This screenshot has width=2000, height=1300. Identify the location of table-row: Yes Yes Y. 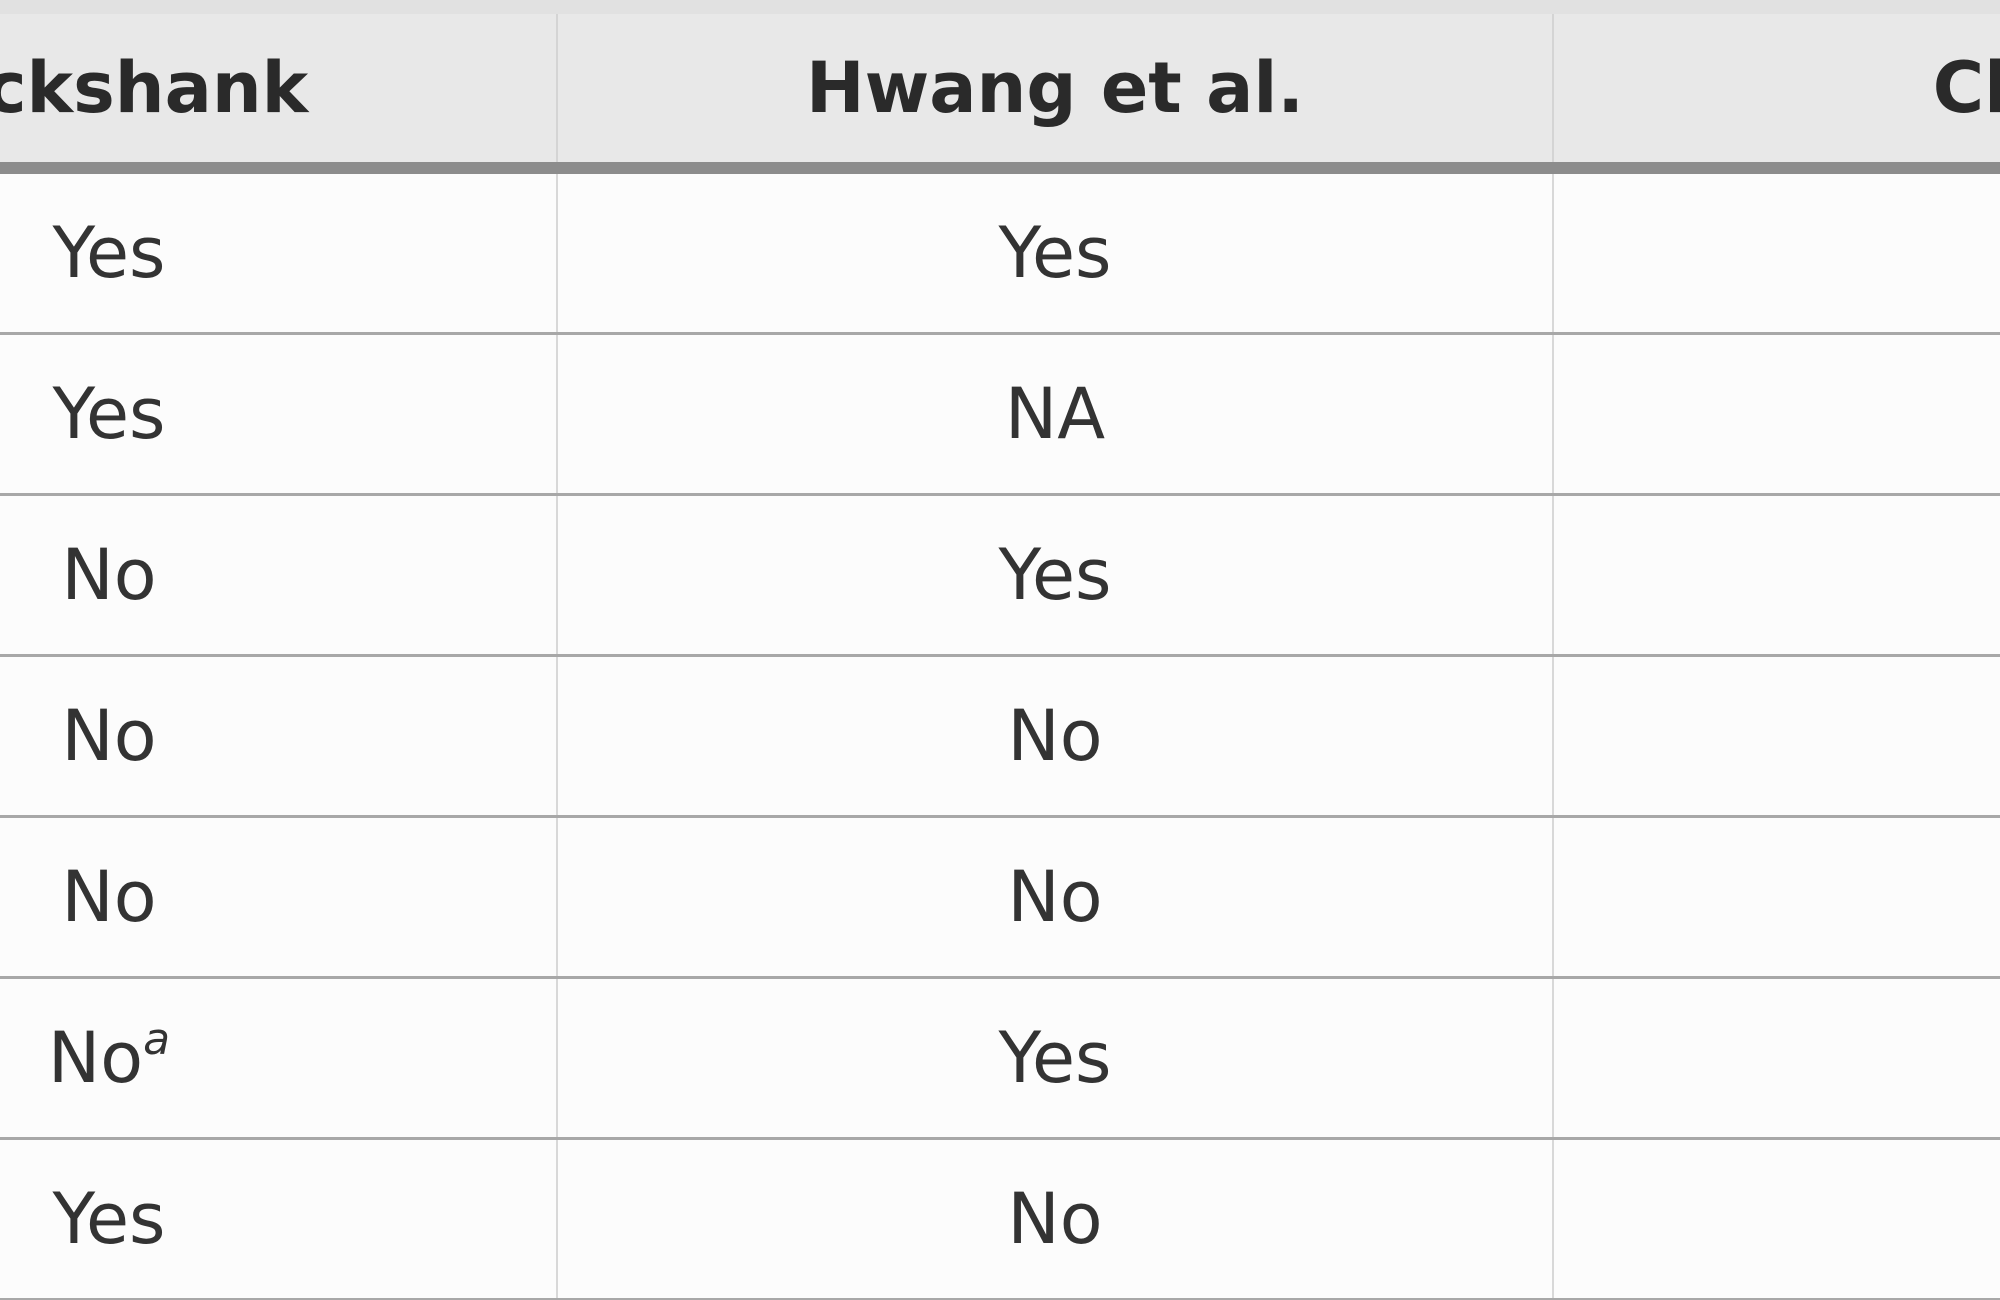
(1000, 251).